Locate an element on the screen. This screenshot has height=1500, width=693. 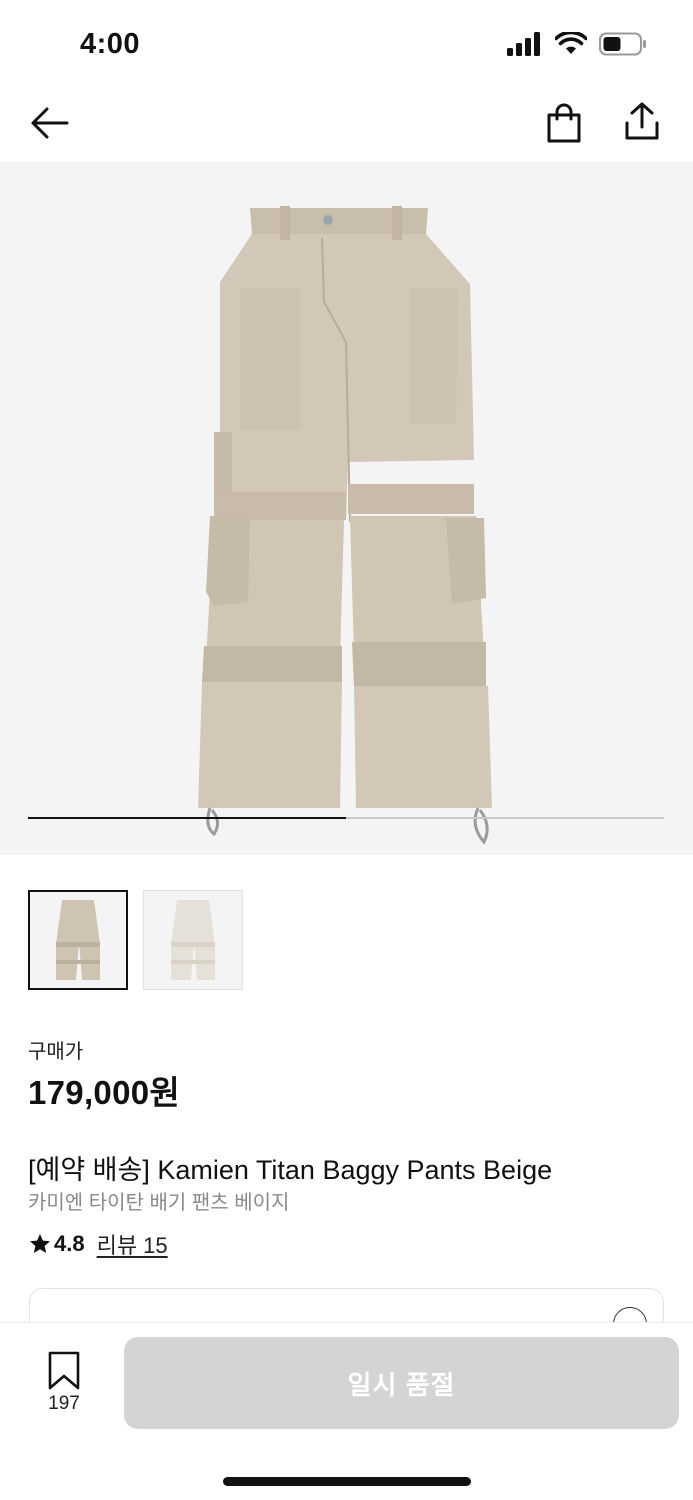
wishlist-count: 197 is located at coordinates (64, 1403).